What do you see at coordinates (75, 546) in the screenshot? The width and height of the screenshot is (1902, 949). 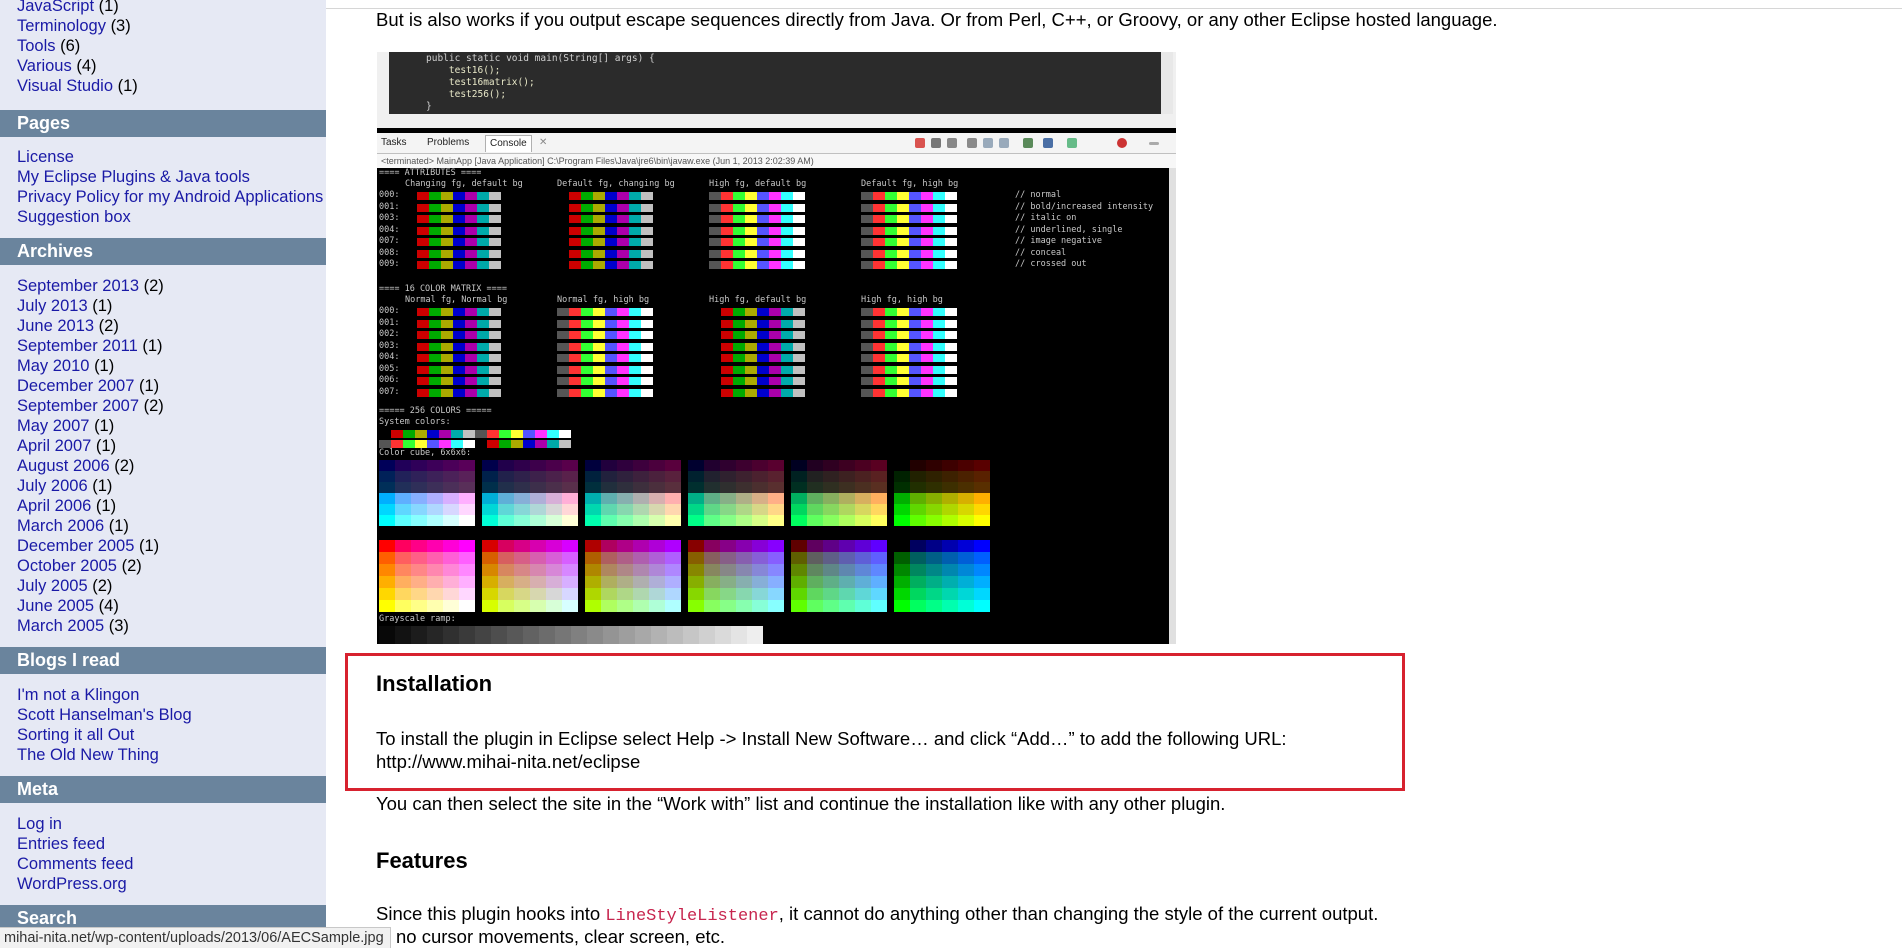 I see `archive-link: December 2005` at bounding box center [75, 546].